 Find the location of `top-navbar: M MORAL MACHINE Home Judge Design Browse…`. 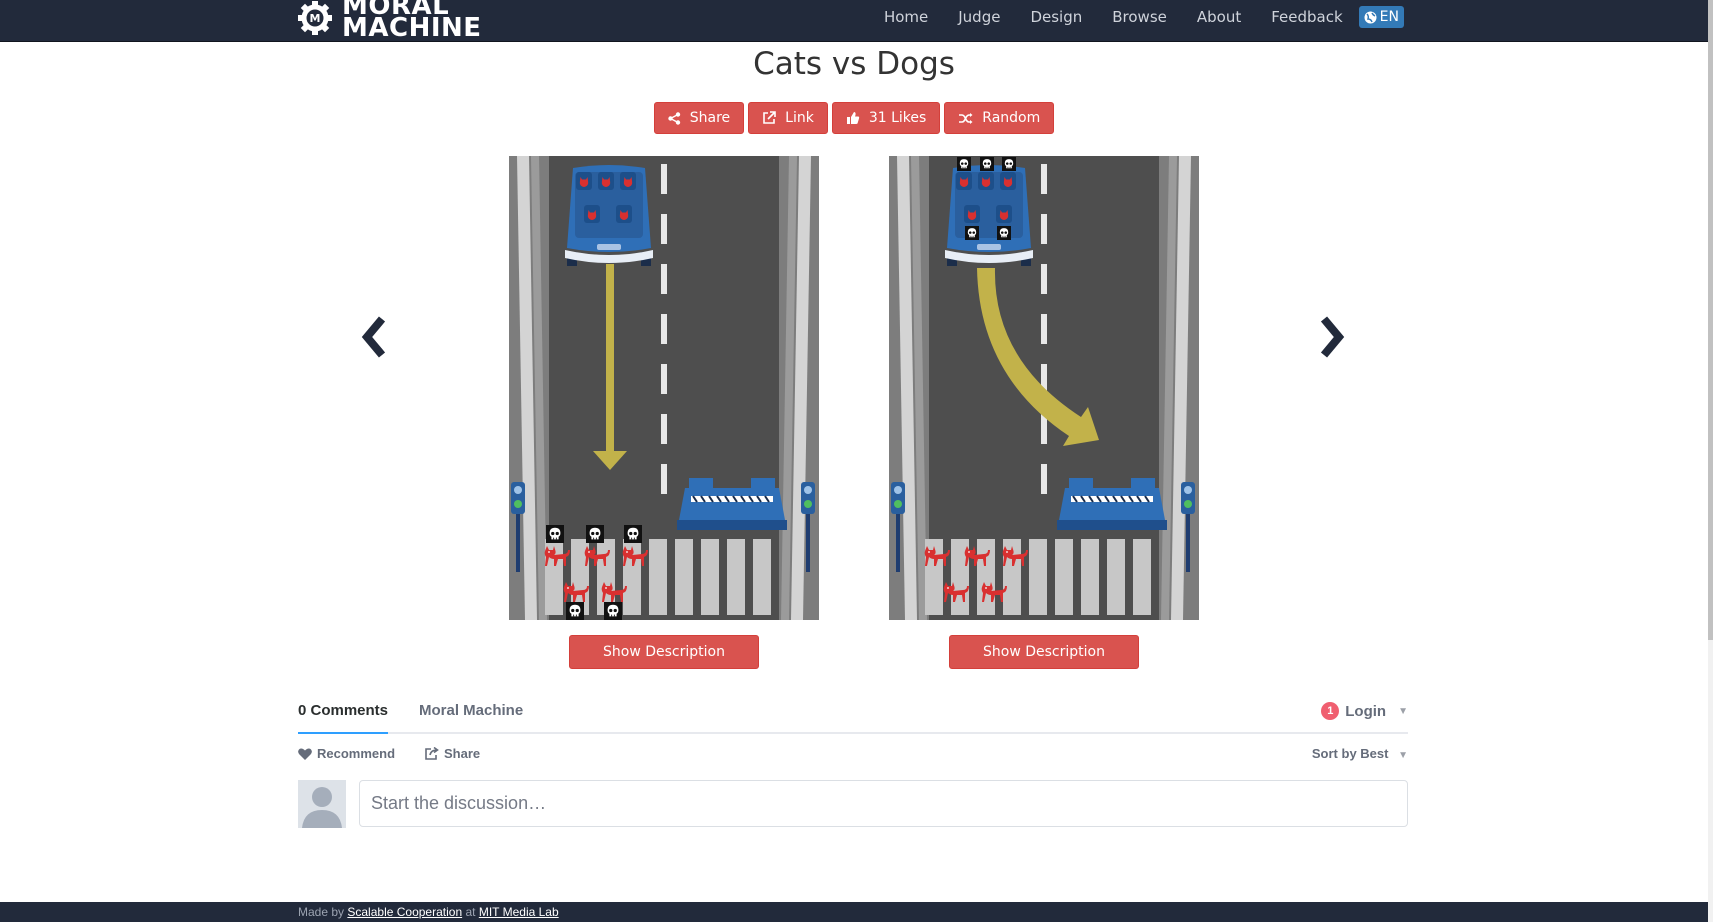

top-navbar: M MORAL MACHINE Home Judge Design Browse… is located at coordinates (854, 21).